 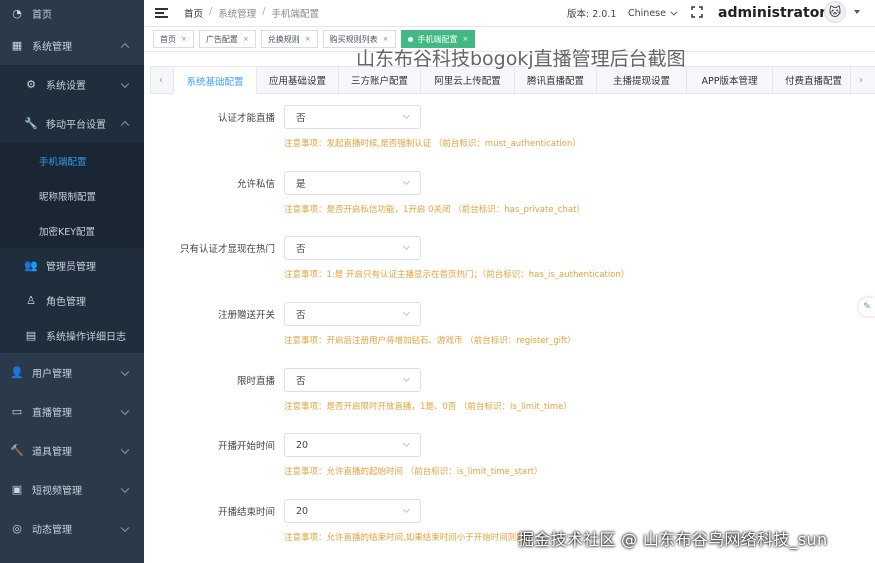 What do you see at coordinates (215, 80) in the screenshot?
I see `tab-basic-config: 系统基础配置` at bounding box center [215, 80].